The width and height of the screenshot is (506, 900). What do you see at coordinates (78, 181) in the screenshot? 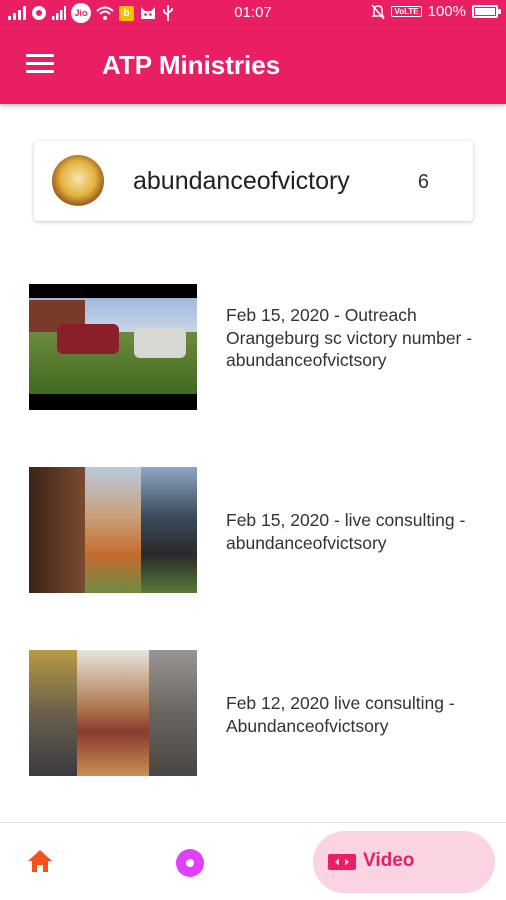
I see `channel-logo` at bounding box center [78, 181].